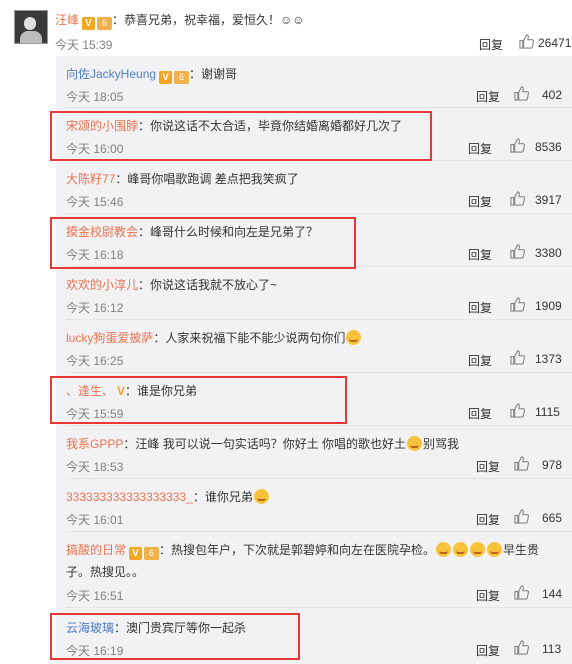 The height and width of the screenshot is (664, 572). Describe the element at coordinates (95, 520) in the screenshot. I see `timestamp: 今天 16:01` at that location.